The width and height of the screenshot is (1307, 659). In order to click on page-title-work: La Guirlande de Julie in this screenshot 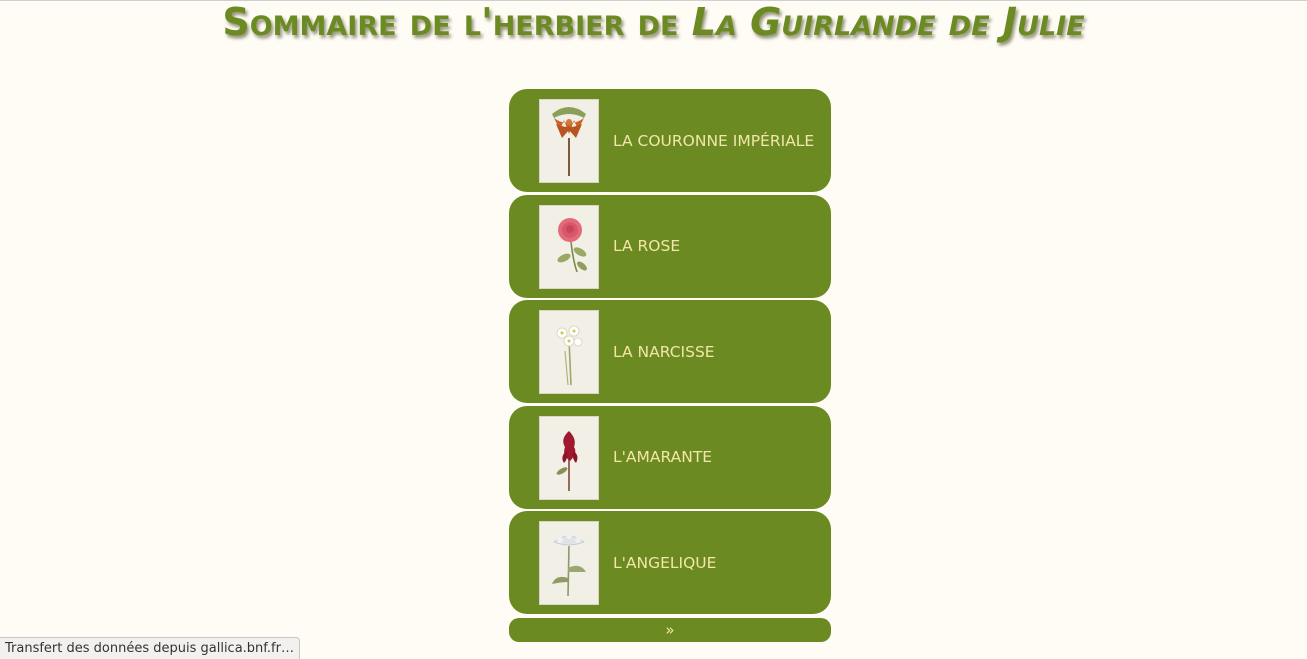, I will do `click(888, 22)`.